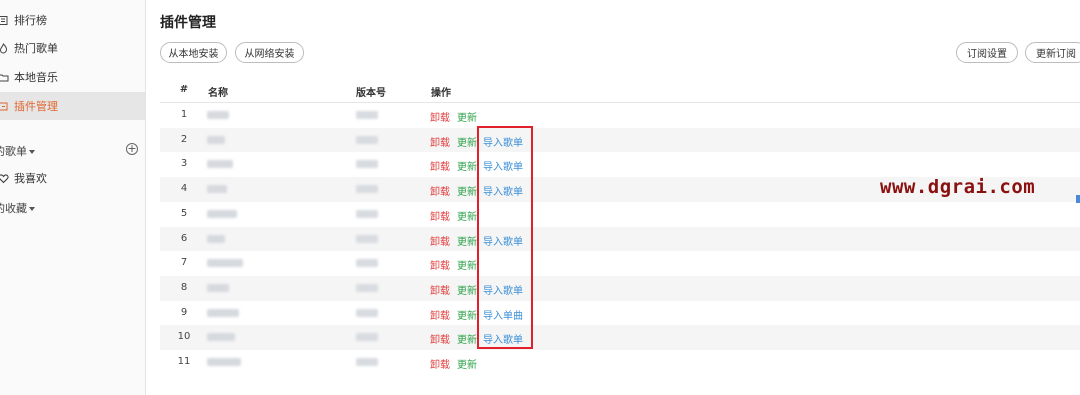  What do you see at coordinates (620, 313) in the screenshot?
I see `table-row: 9 卸载 更新 导入单曲` at bounding box center [620, 313].